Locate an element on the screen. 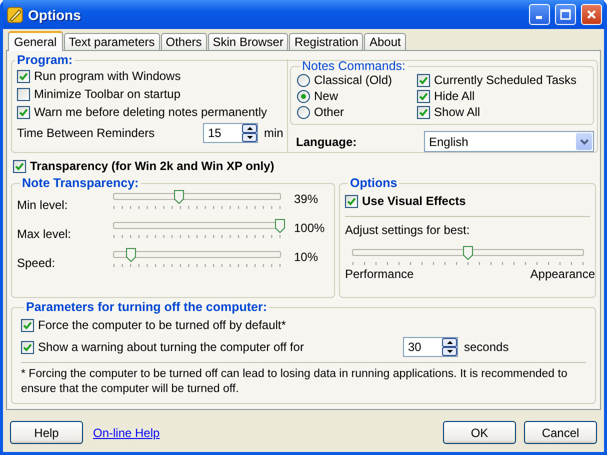  slider-label: Speed: is located at coordinates (36, 262).